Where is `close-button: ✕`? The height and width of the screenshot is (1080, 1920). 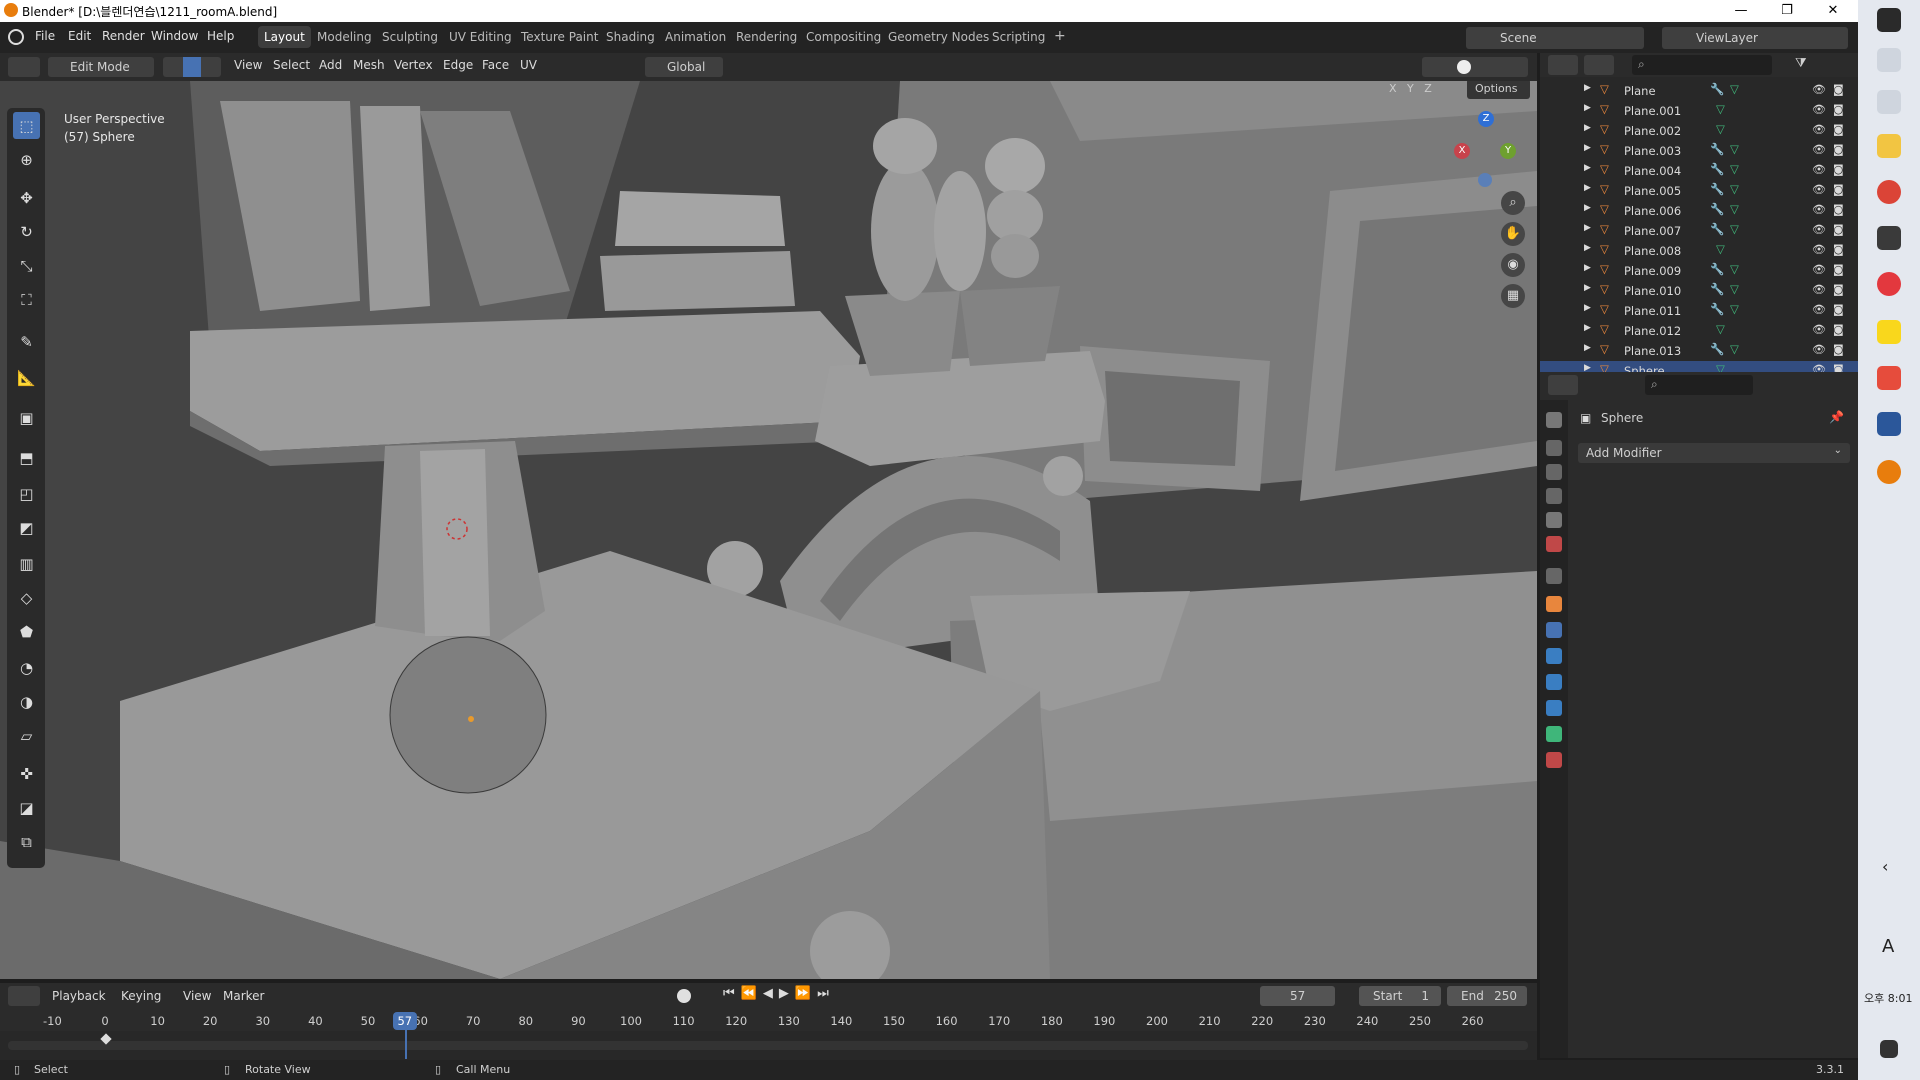
close-button: ✕ is located at coordinates (1833, 11).